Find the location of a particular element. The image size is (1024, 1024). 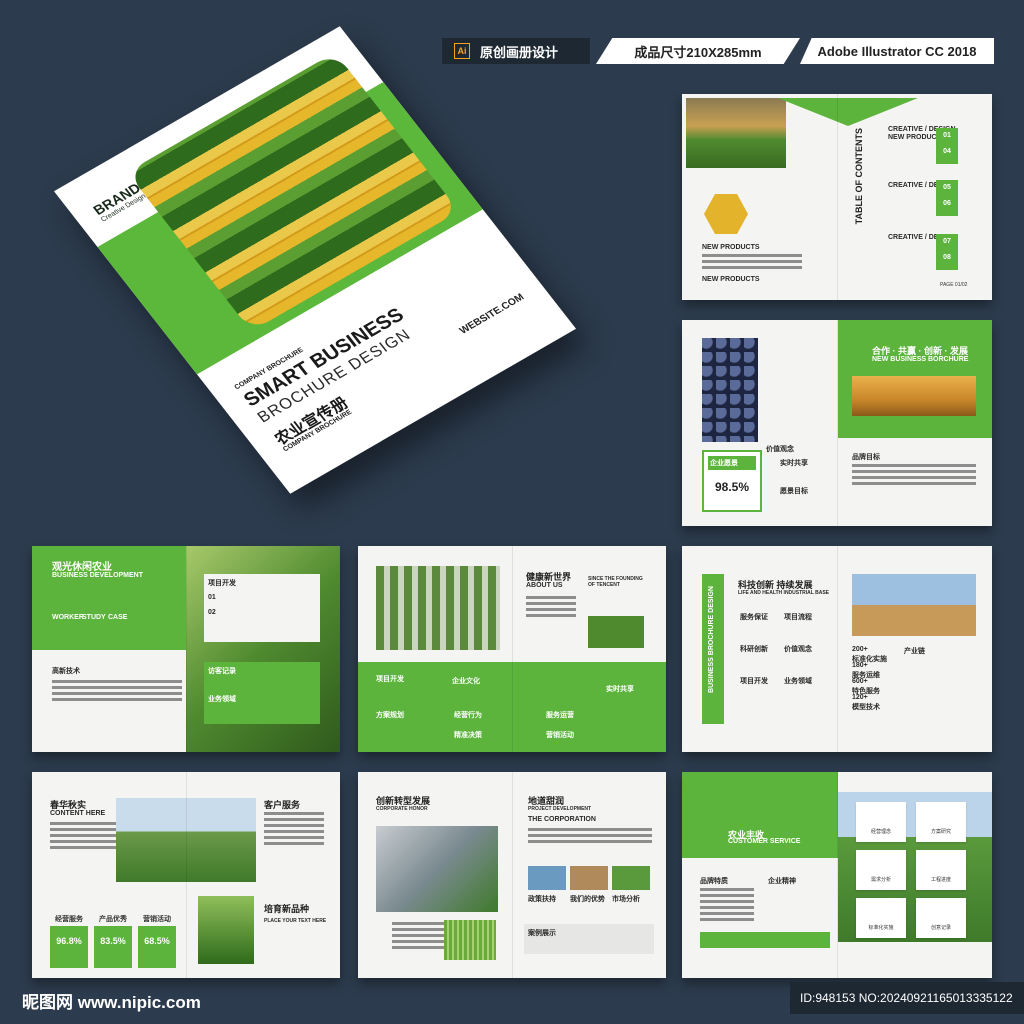

service-label: 业务领域 is located at coordinates (222, 699).